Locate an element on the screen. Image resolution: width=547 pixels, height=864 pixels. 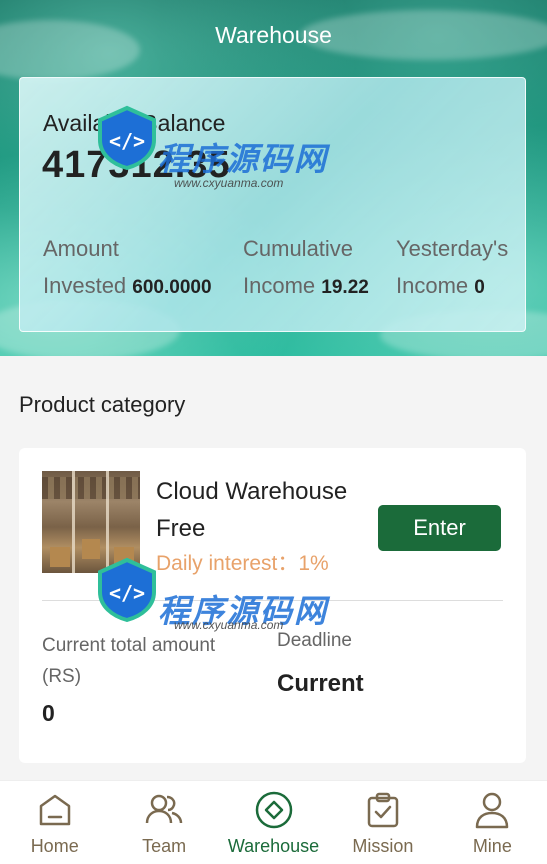
tab-label: Home is located at coordinates (54, 846).